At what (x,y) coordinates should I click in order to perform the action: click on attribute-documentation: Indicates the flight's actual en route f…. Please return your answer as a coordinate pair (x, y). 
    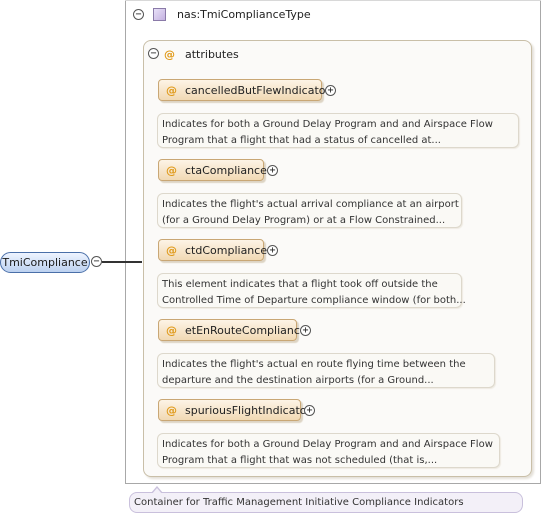
    Looking at the image, I should click on (326, 370).